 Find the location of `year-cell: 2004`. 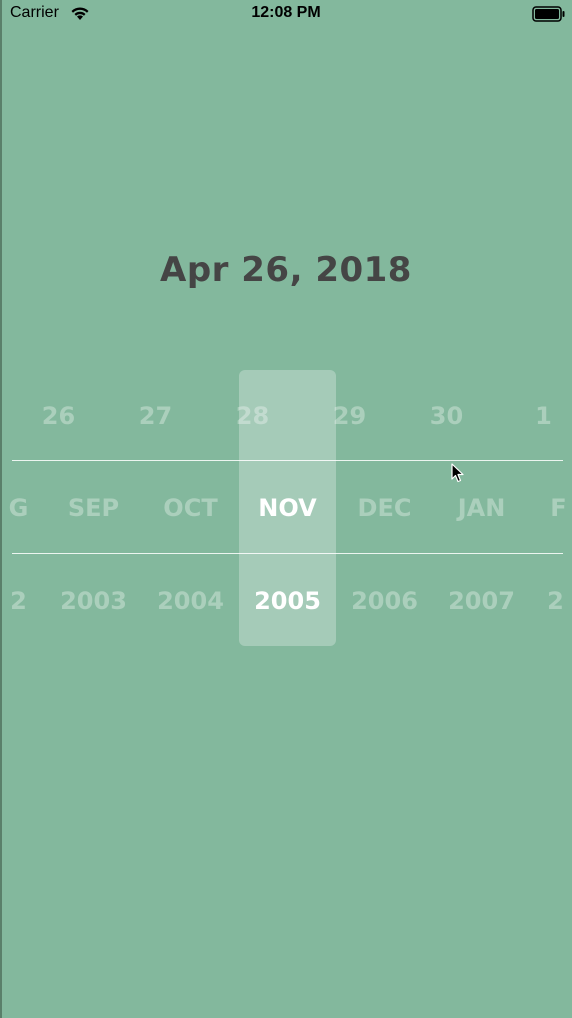

year-cell: 2004 is located at coordinates (190, 601).